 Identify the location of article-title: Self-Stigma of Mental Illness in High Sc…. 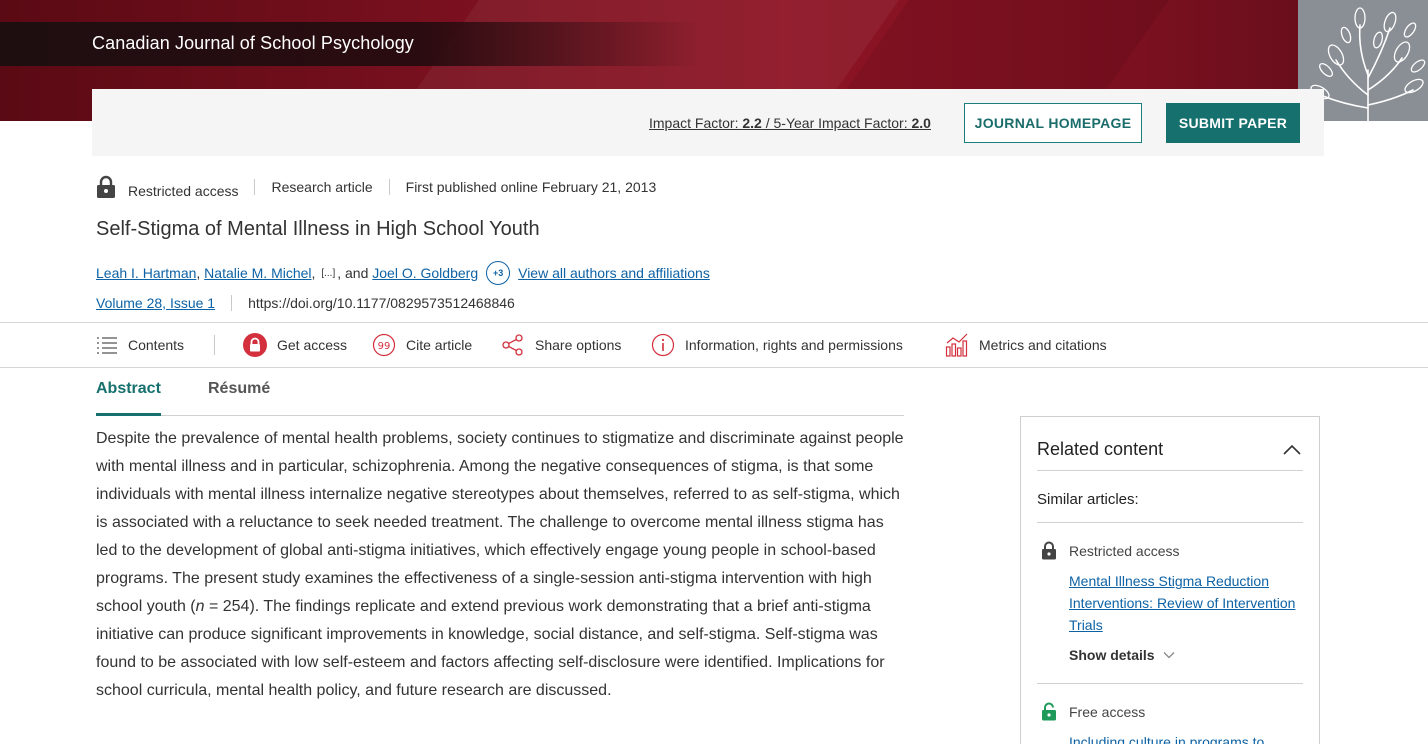
(318, 229).